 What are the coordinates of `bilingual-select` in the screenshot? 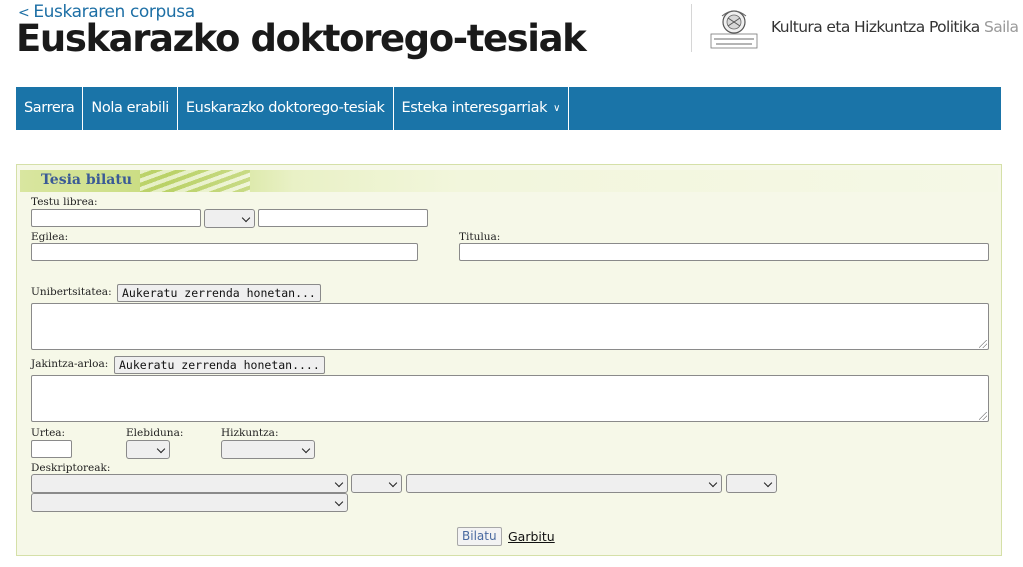 It's located at (148, 449).